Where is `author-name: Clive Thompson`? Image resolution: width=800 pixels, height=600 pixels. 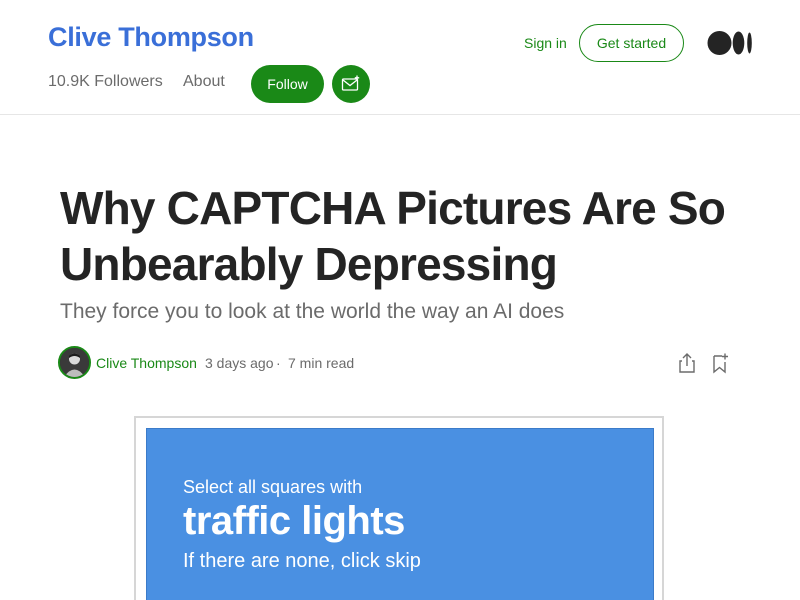
author-name: Clive Thompson is located at coordinates (146, 363).